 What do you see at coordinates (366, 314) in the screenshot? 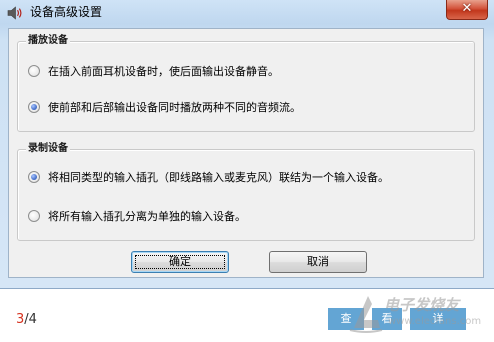
I see `watermark-logo-icon` at bounding box center [366, 314].